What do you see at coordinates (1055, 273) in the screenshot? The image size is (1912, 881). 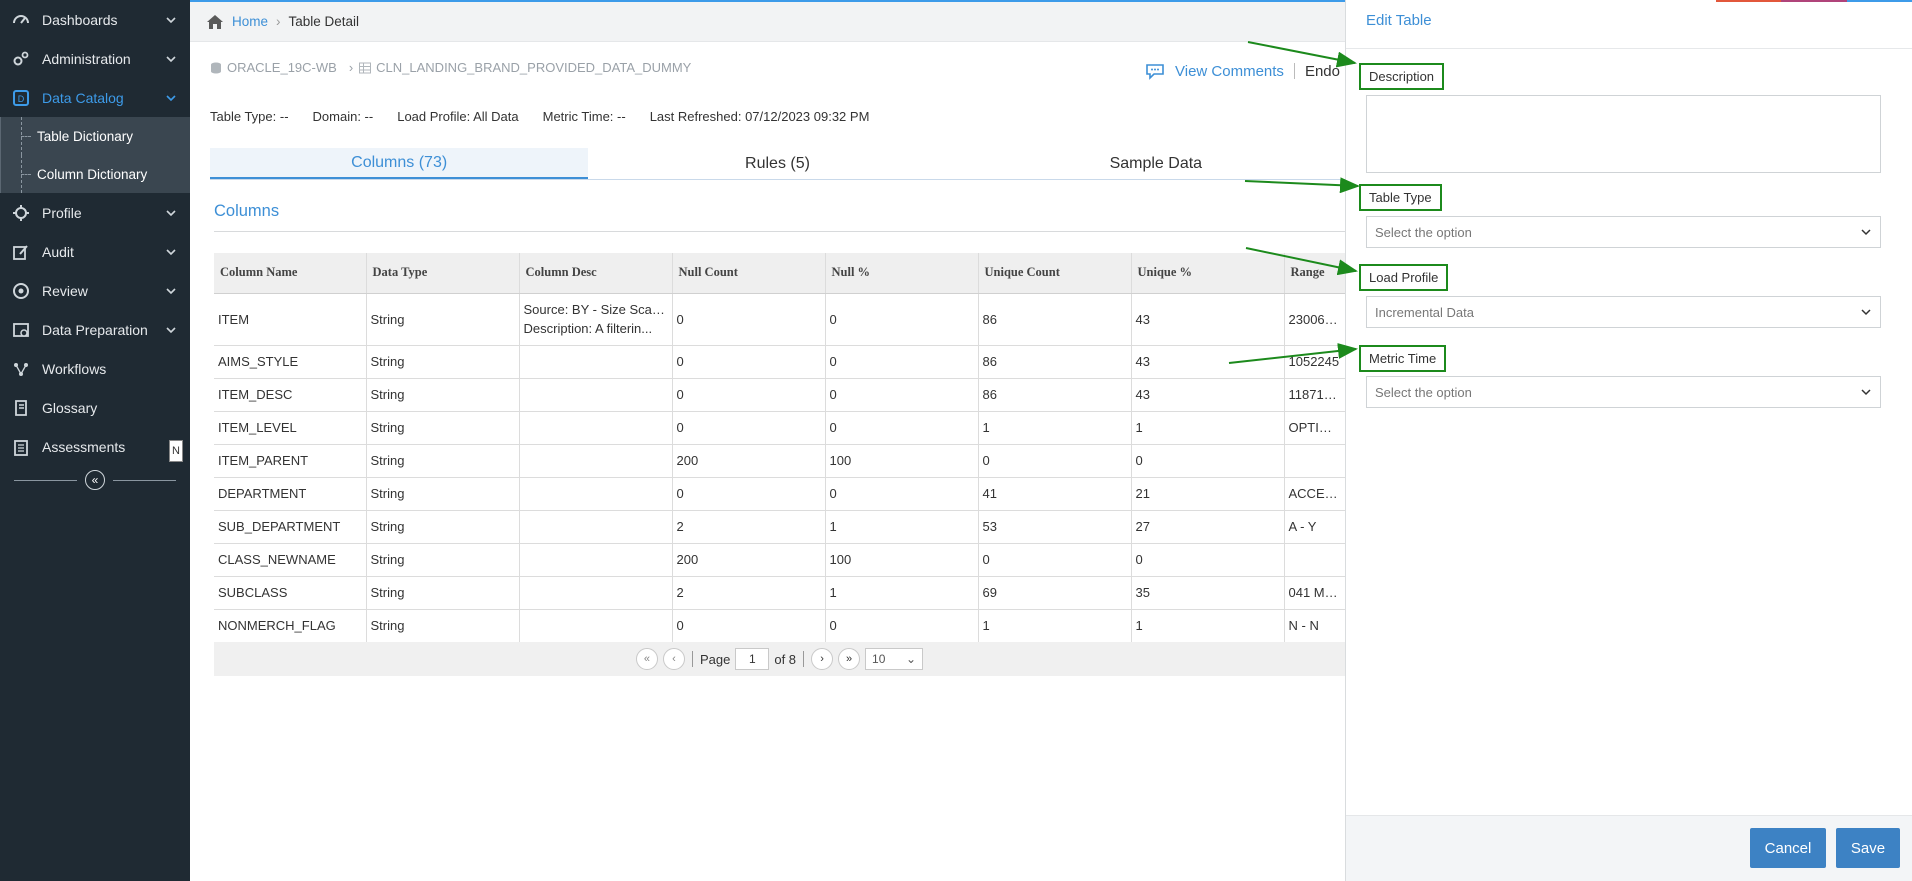 I see `header-unique-count: Unique Count` at bounding box center [1055, 273].